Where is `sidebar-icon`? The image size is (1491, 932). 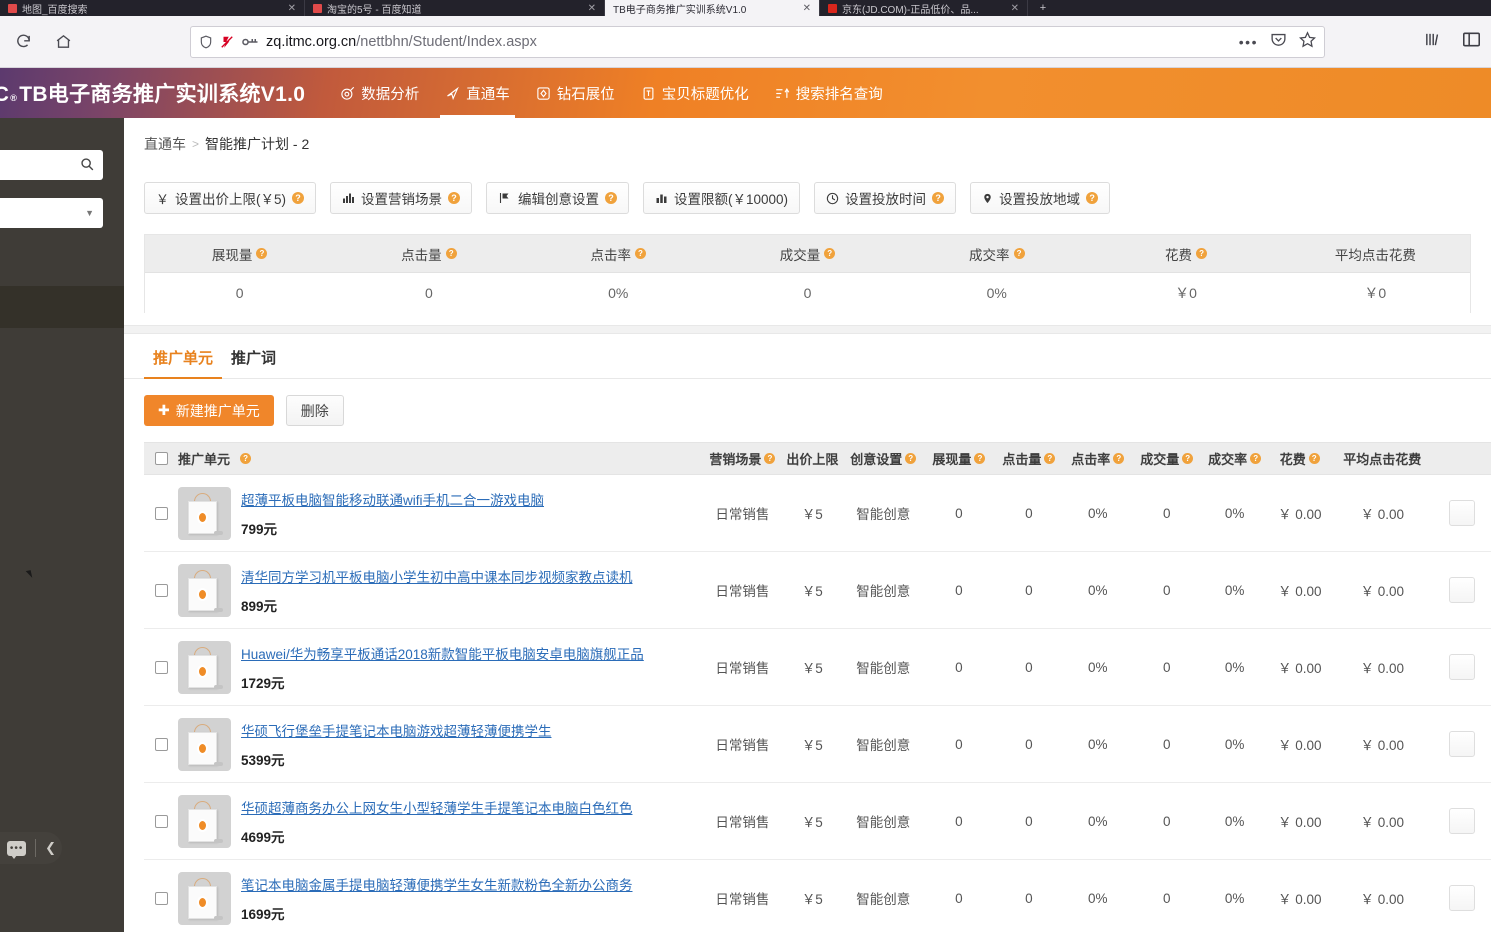 sidebar-icon is located at coordinates (1471, 42).